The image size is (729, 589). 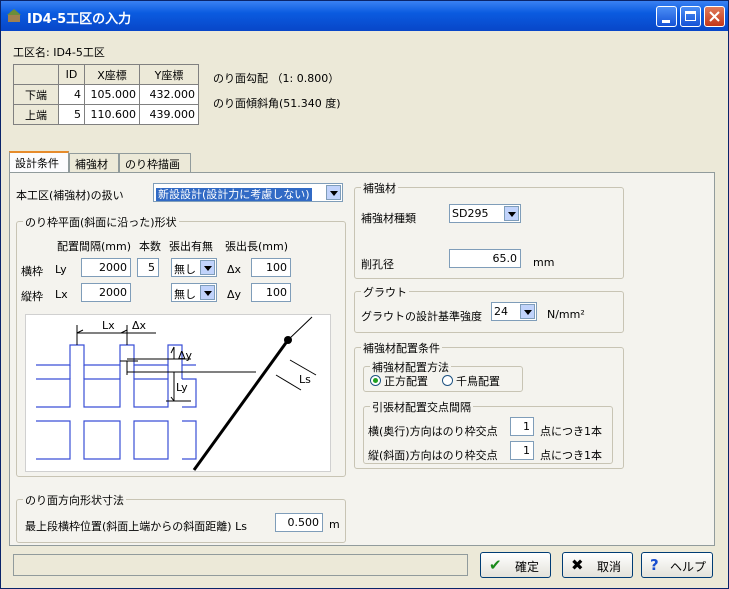 What do you see at coordinates (375, 380) in the screenshot?
I see `square-layout-radio` at bounding box center [375, 380].